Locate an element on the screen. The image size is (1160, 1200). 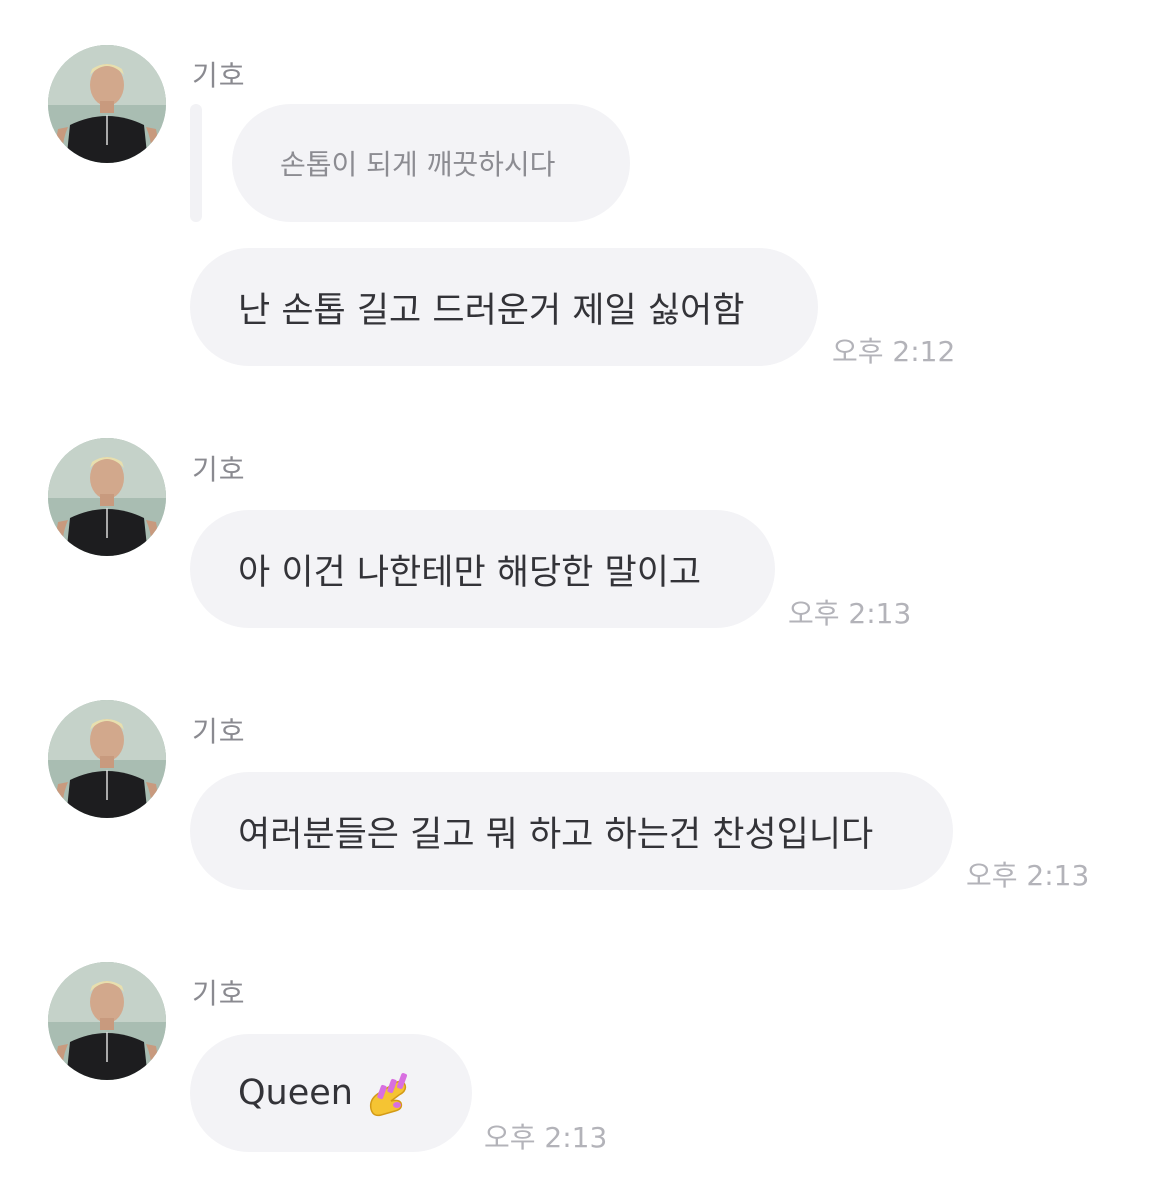
message-bubble: Queen is located at coordinates (331, 1093).